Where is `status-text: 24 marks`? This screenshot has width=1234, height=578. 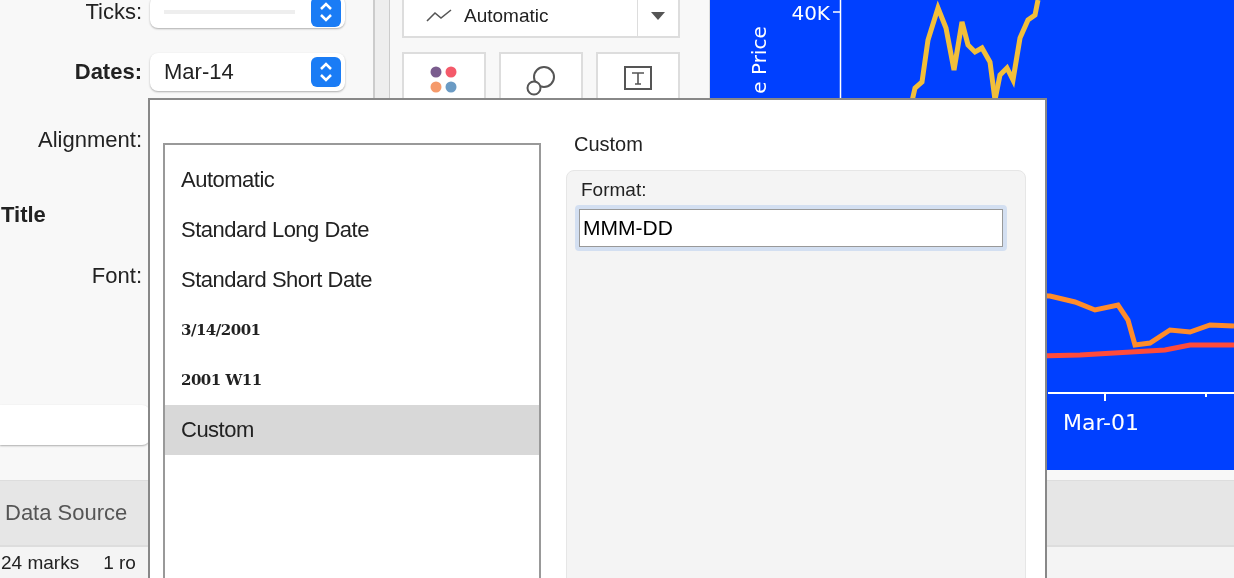 status-text: 24 marks is located at coordinates (40, 562).